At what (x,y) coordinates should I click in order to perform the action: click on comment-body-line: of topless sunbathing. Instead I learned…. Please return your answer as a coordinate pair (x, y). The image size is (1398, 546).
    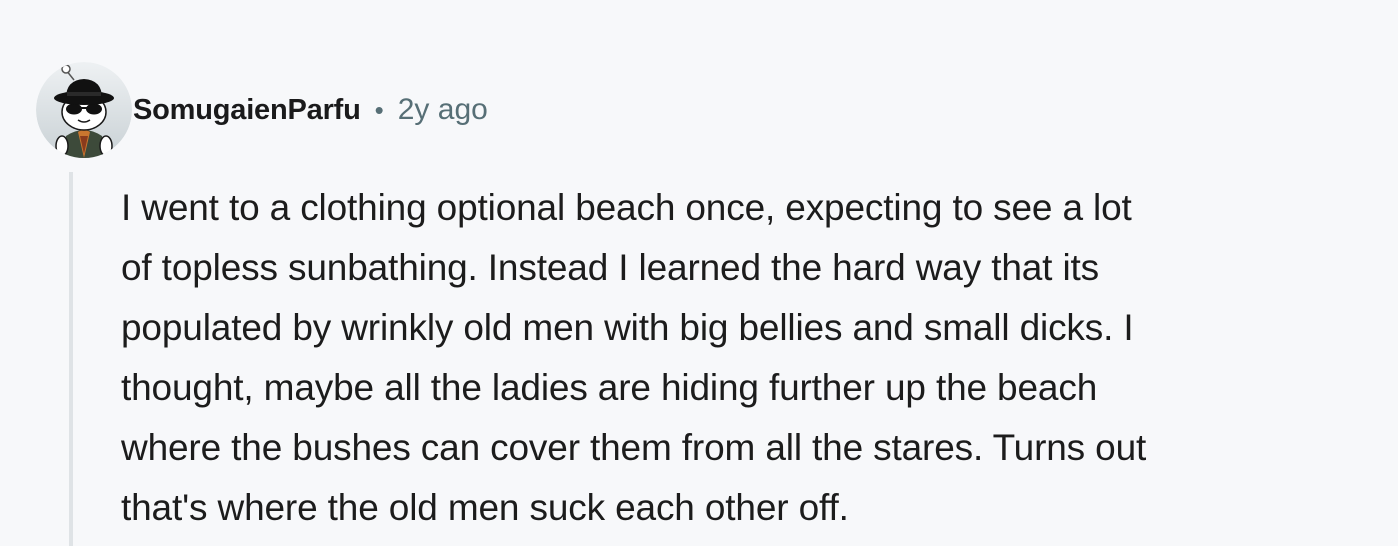
    Looking at the image, I should click on (610, 267).